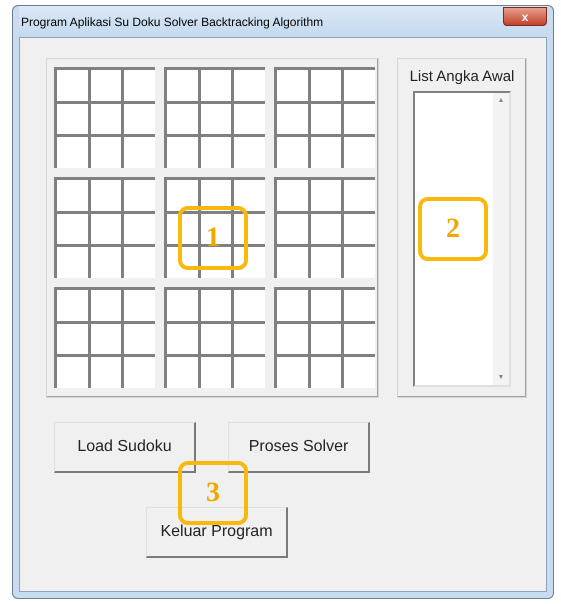 This screenshot has width=561, height=604. Describe the element at coordinates (172, 21) in the screenshot. I see `window-title: Program Aplikasi Su Doku Solver Backtracking Algorithm` at that location.